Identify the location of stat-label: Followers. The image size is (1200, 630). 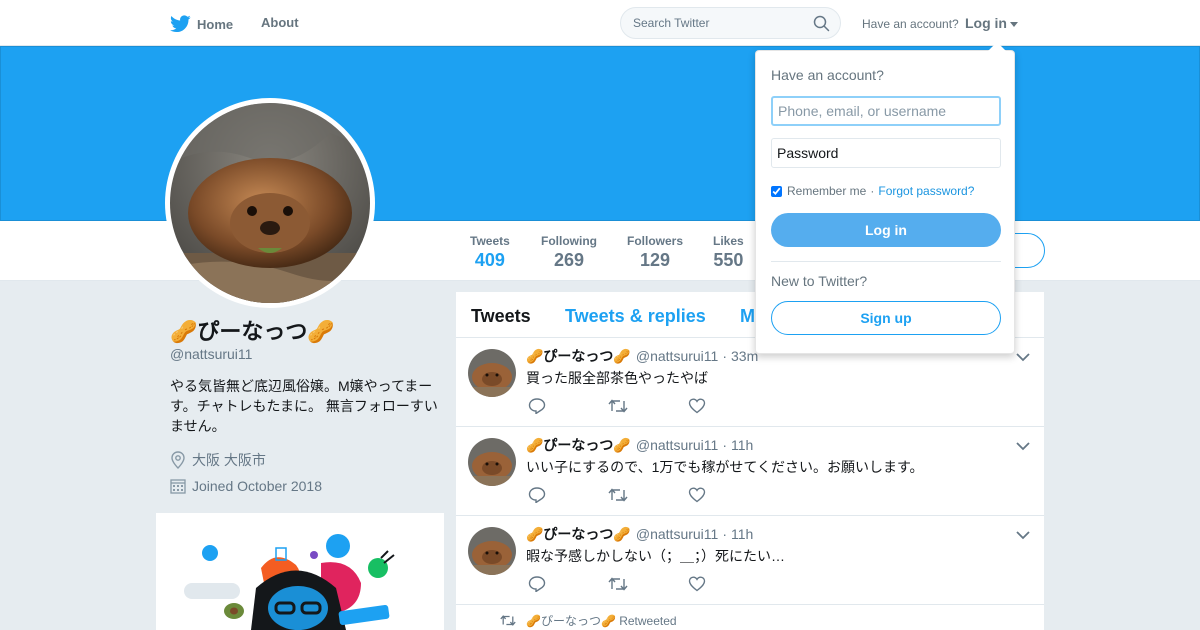
(655, 241).